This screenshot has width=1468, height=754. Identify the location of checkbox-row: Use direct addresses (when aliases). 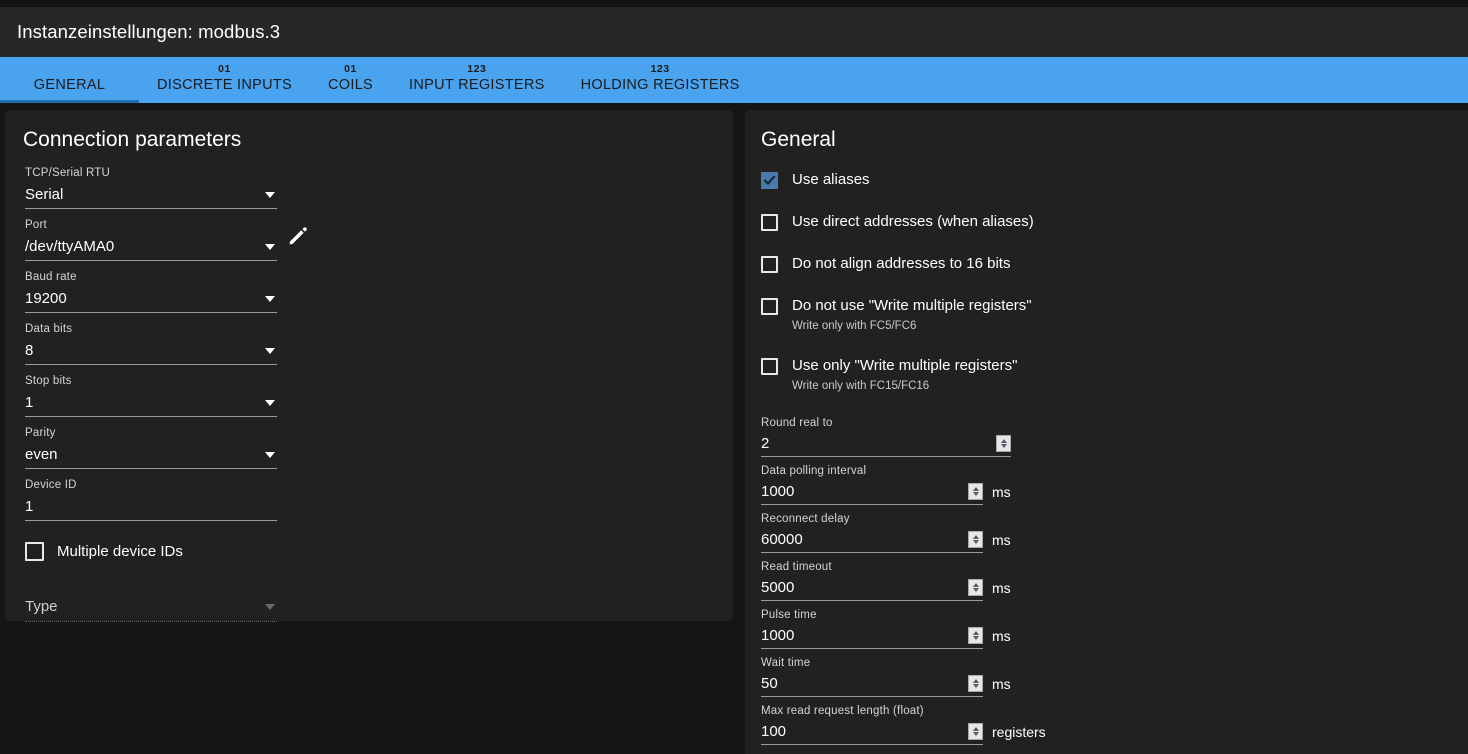
(898, 222).